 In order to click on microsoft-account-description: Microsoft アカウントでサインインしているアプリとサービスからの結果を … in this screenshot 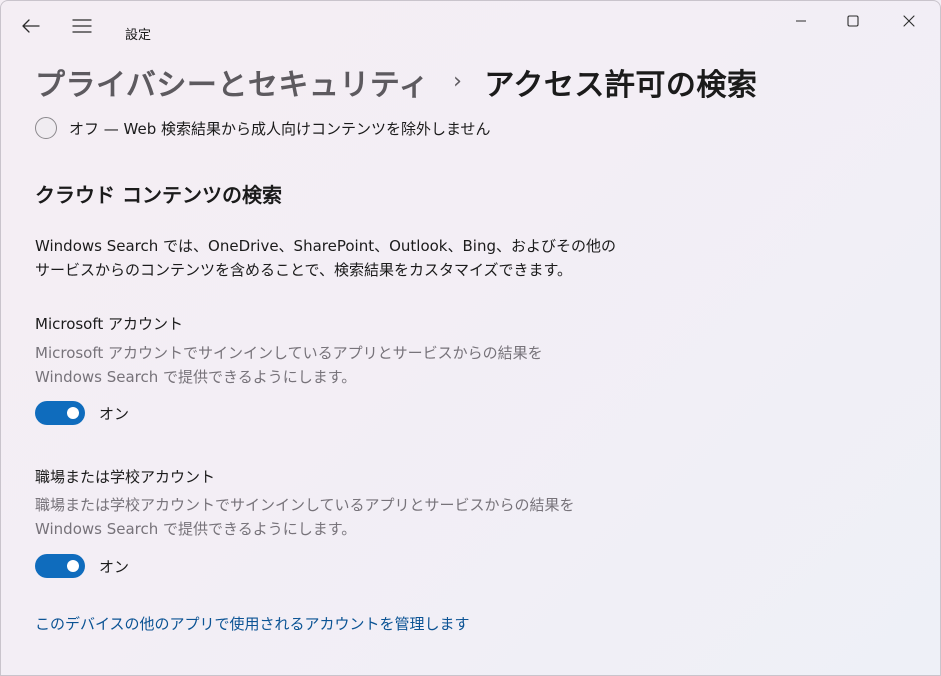, I will do `click(289, 365)`.